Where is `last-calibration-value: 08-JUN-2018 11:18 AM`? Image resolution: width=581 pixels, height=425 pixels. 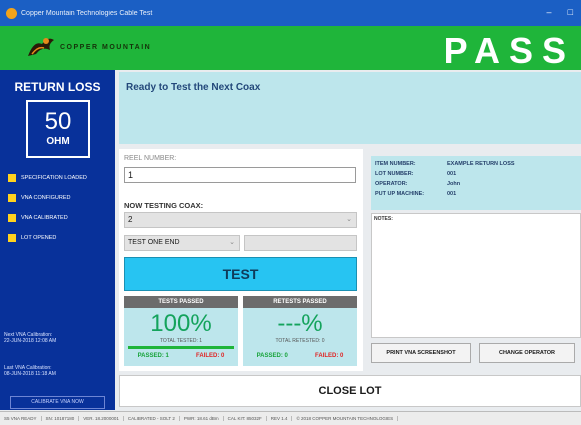 last-calibration-value: 08-JUN-2018 11:18 AM is located at coordinates (30, 374).